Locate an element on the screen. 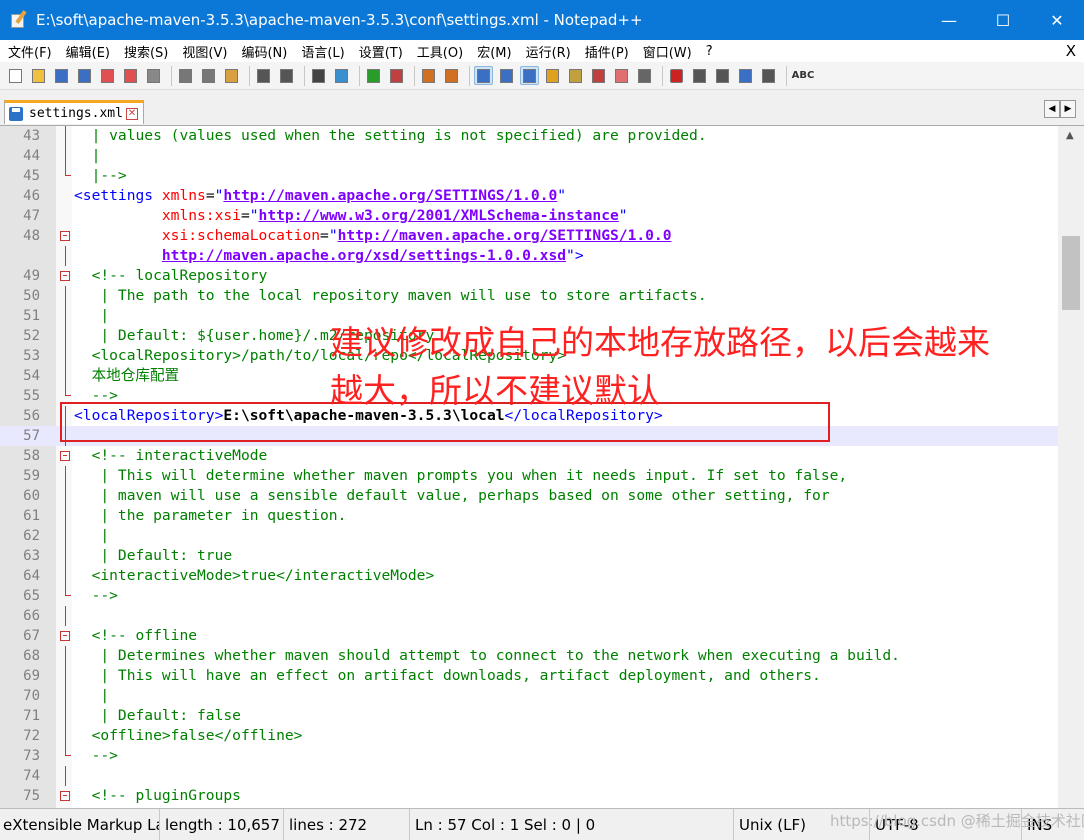 This screenshot has height=840, width=1084. scrollbar-thumb is located at coordinates (1071, 273).